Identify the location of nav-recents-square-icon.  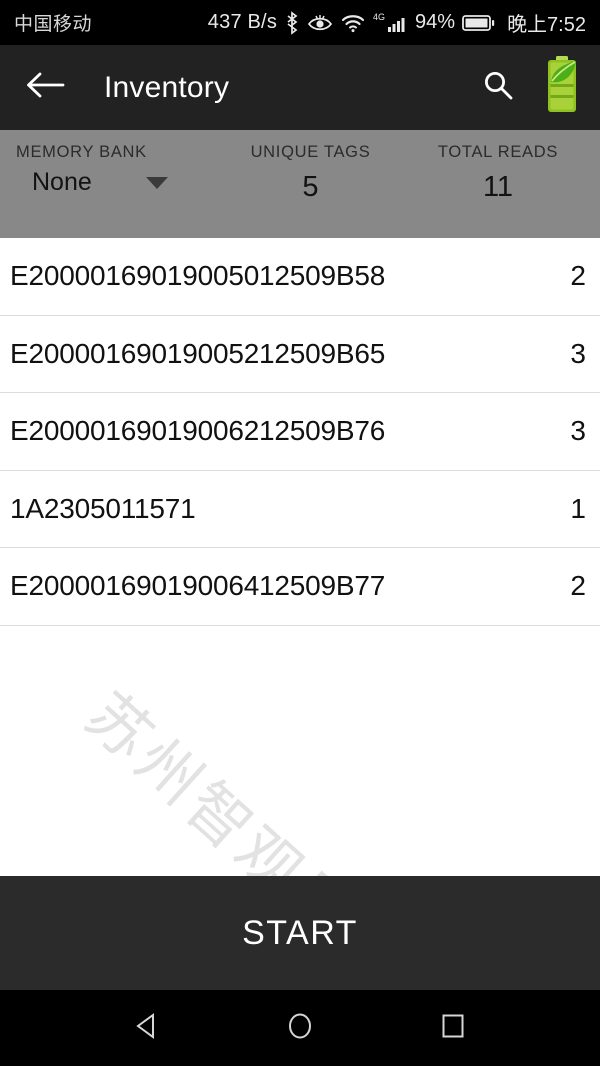
(453, 1028).